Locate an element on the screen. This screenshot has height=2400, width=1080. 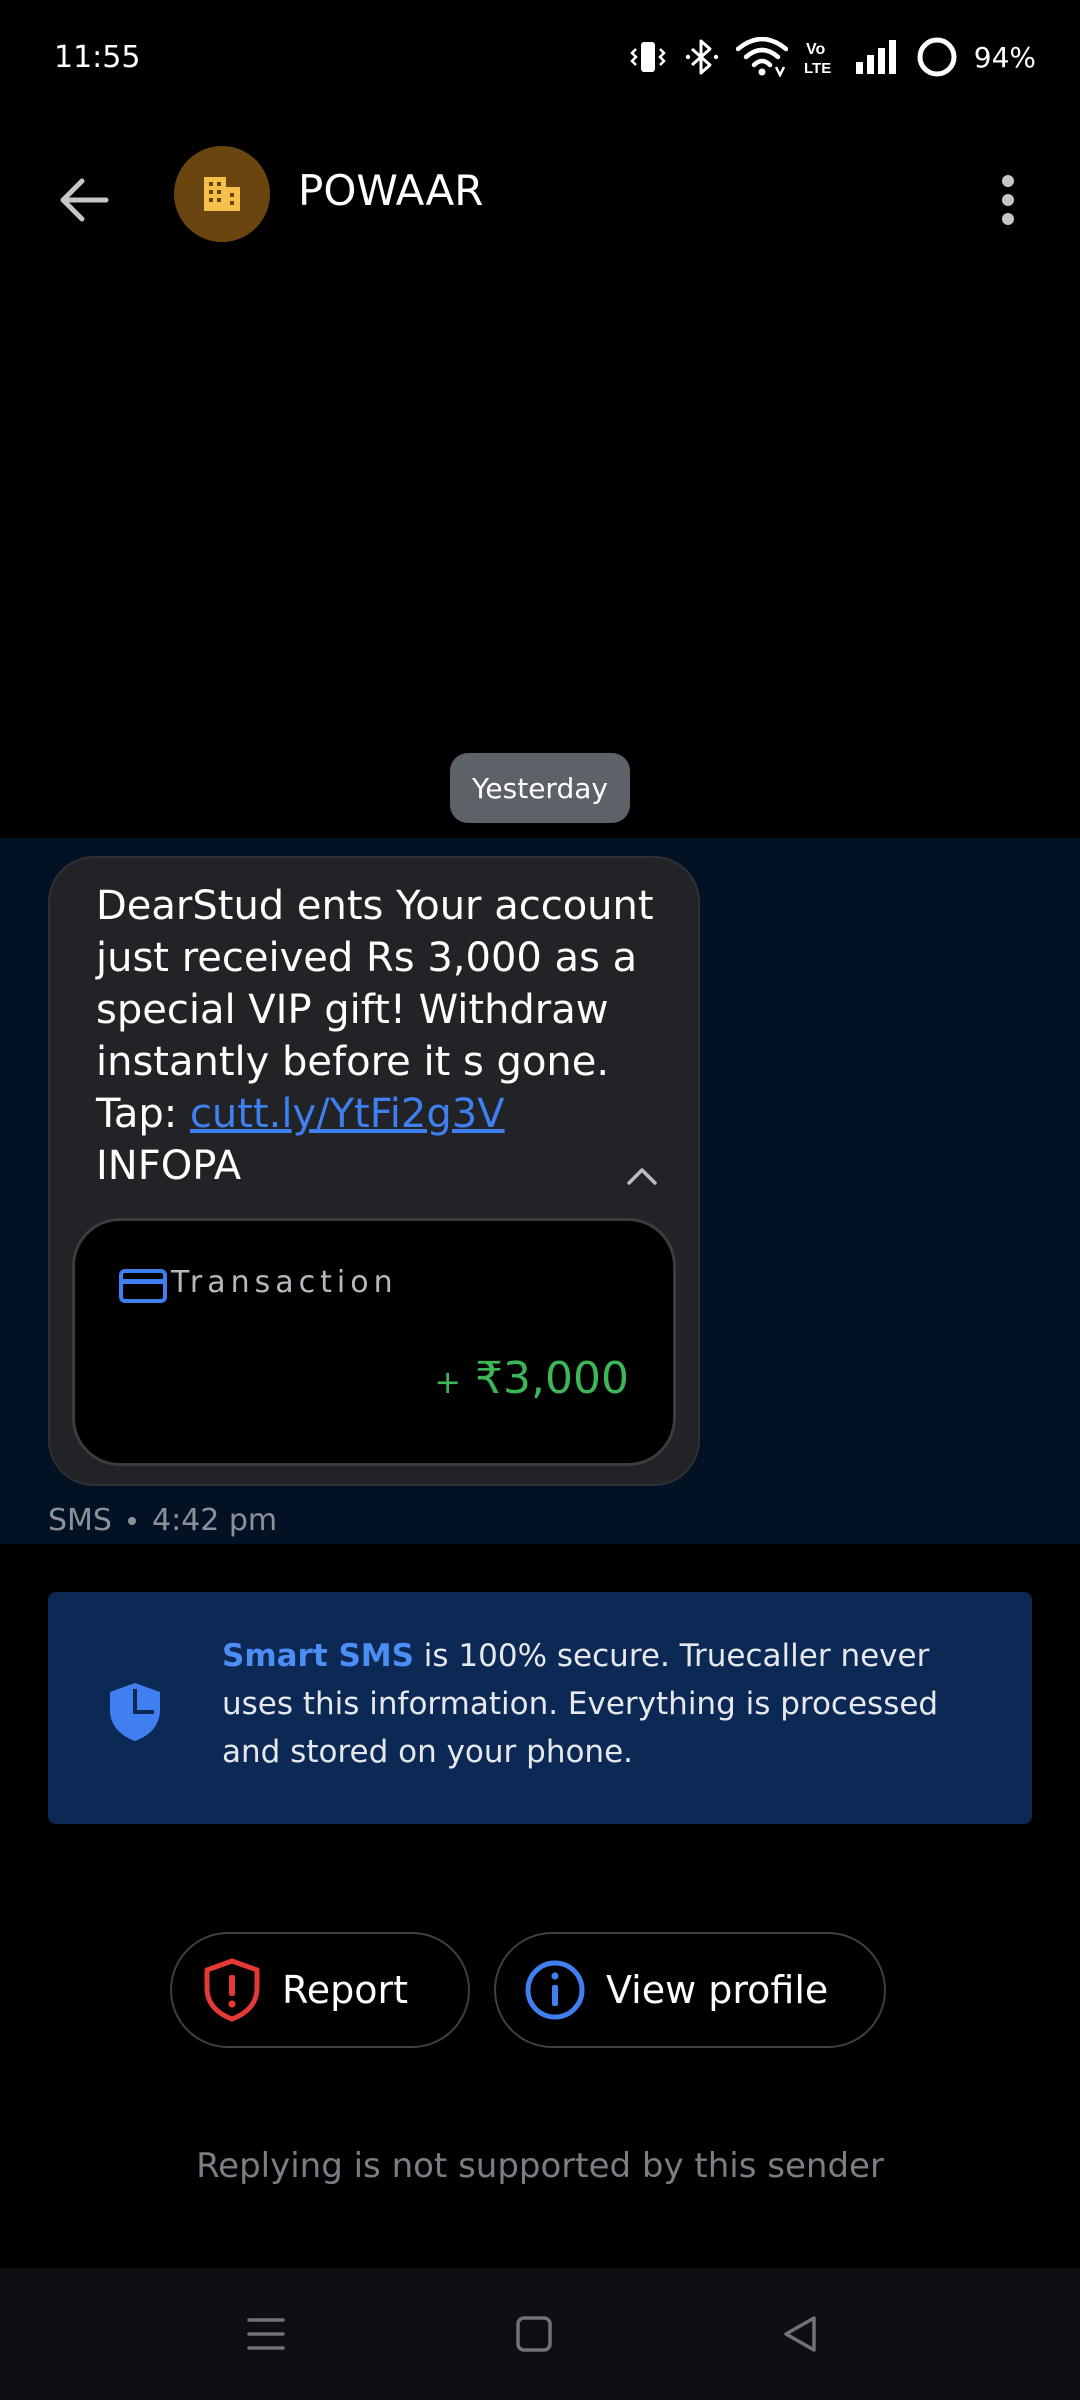
avatar is located at coordinates (222, 194).